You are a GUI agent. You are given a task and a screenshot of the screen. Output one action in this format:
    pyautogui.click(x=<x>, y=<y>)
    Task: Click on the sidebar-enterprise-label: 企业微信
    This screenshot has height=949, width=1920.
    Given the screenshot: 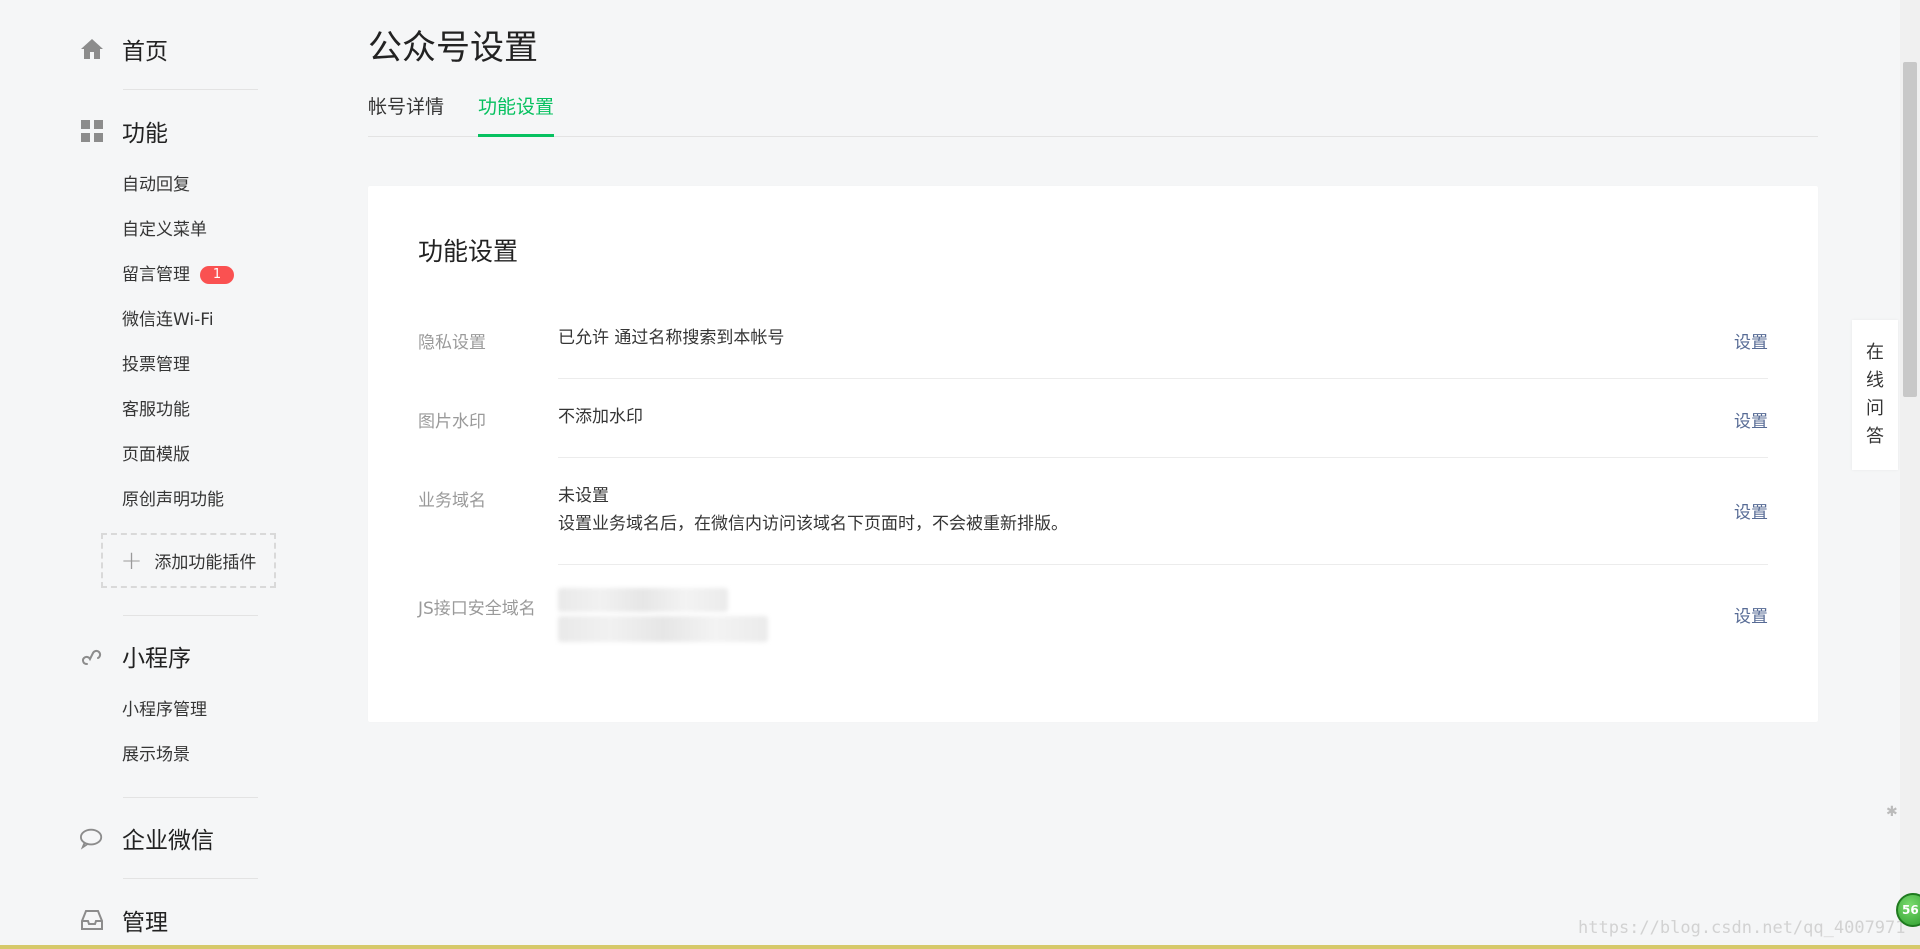 What is the action you would take?
    pyautogui.click(x=168, y=841)
    